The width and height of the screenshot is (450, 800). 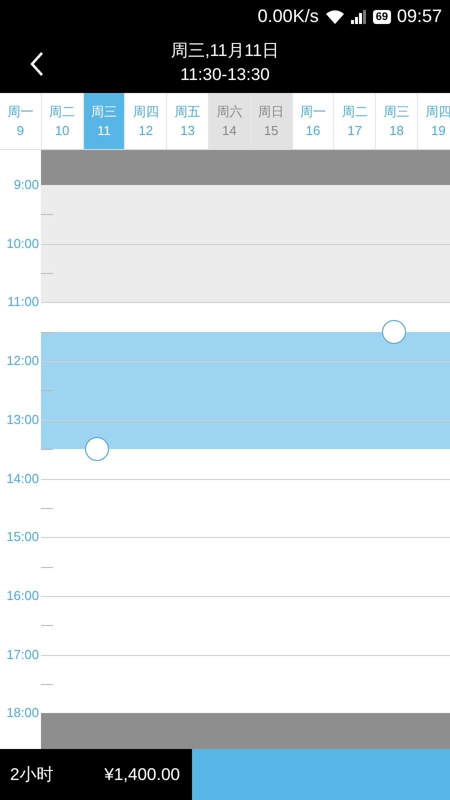 What do you see at coordinates (22, 244) in the screenshot?
I see `hour-label: 10:00` at bounding box center [22, 244].